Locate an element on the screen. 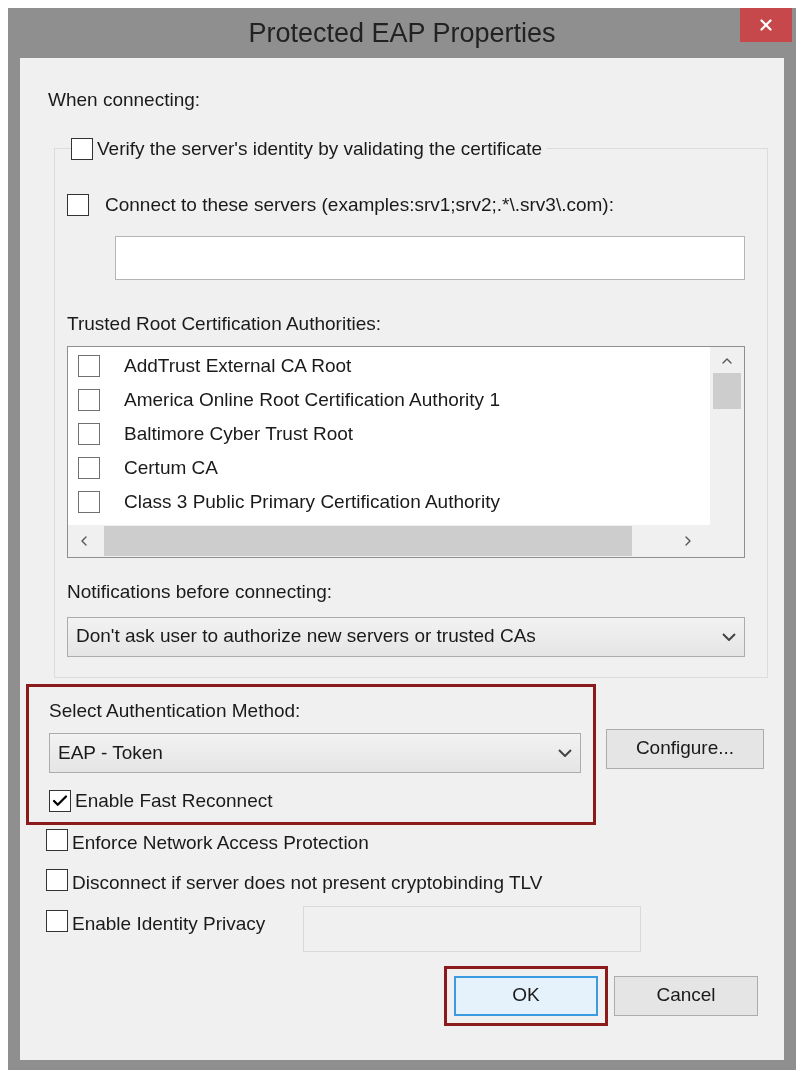 This screenshot has width=800, height=1075. list-item: AddTrust External CA Root is located at coordinates (238, 366).